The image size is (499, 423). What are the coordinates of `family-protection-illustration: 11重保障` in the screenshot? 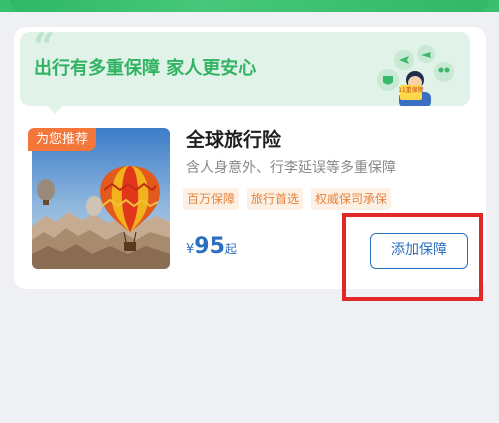 It's located at (414, 74).